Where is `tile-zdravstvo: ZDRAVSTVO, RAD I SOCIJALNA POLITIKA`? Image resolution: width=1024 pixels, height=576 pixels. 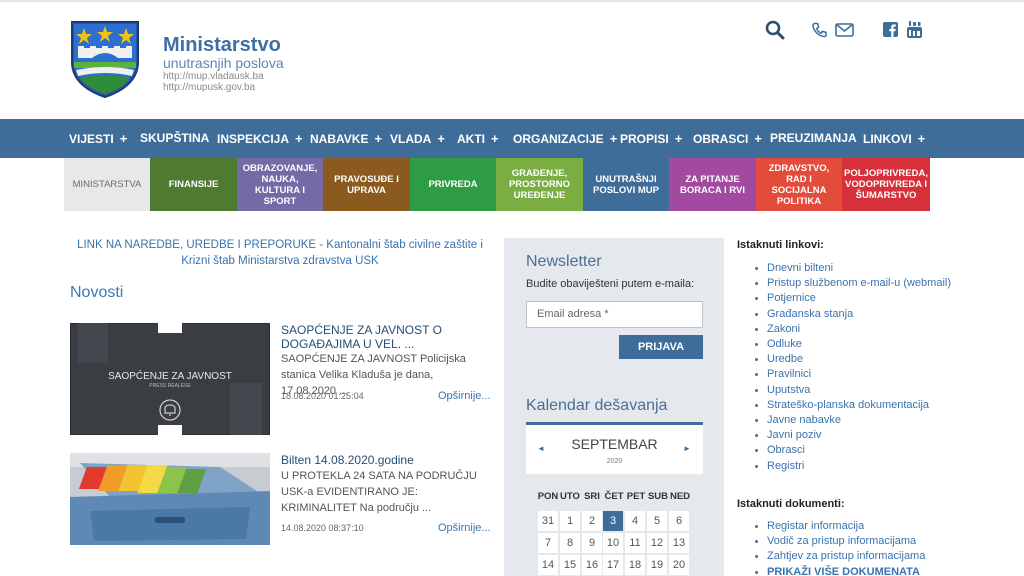 tile-zdravstvo: ZDRAVSTVO, RAD I SOCIJALNA POLITIKA is located at coordinates (799, 184).